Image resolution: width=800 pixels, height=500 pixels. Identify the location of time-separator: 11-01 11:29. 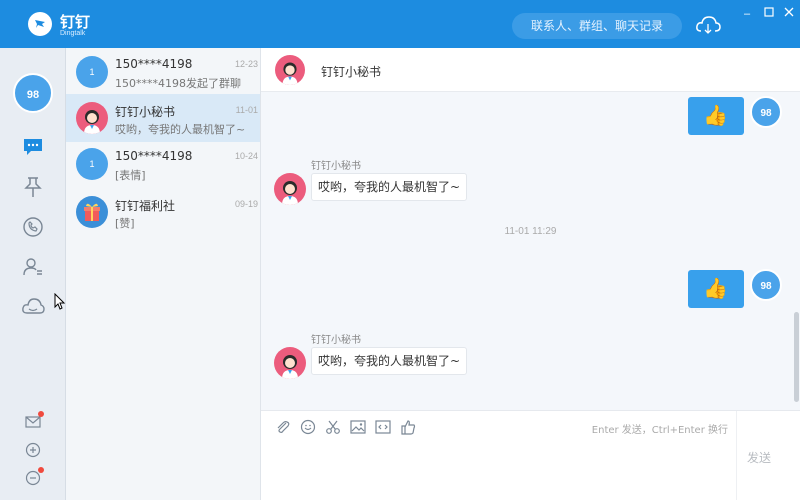
(530, 231).